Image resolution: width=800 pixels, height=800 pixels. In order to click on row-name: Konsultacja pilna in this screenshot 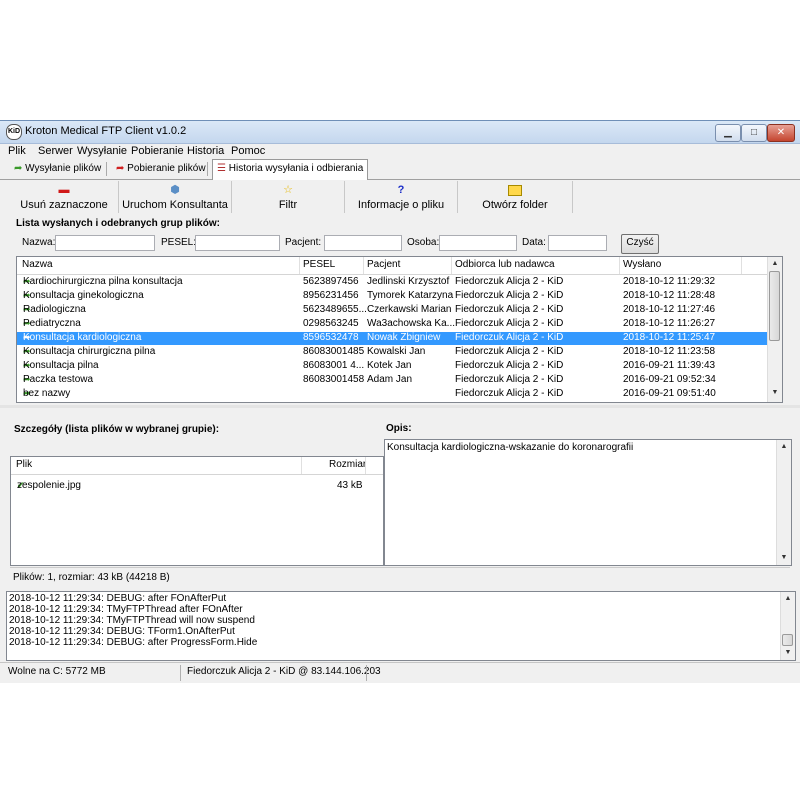, I will do `click(61, 365)`.